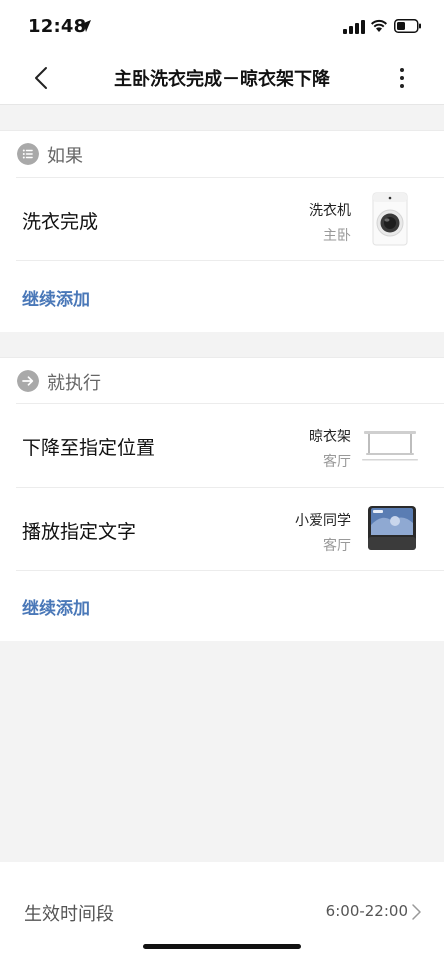  What do you see at coordinates (89, 448) in the screenshot?
I see `action-title: 下降至指定位置` at bounding box center [89, 448].